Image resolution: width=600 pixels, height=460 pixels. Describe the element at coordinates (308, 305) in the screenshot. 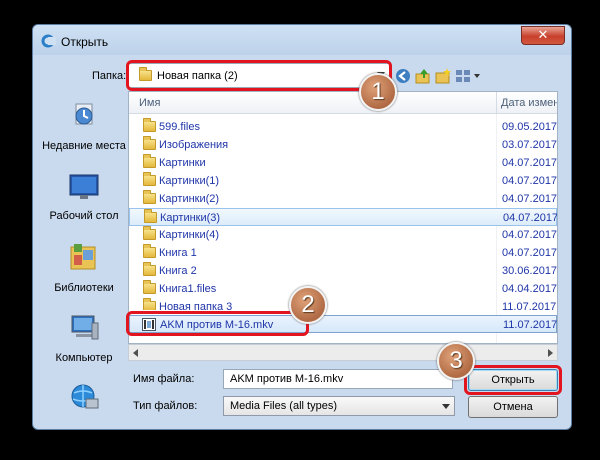

I see `step-badge-2: 2` at that location.